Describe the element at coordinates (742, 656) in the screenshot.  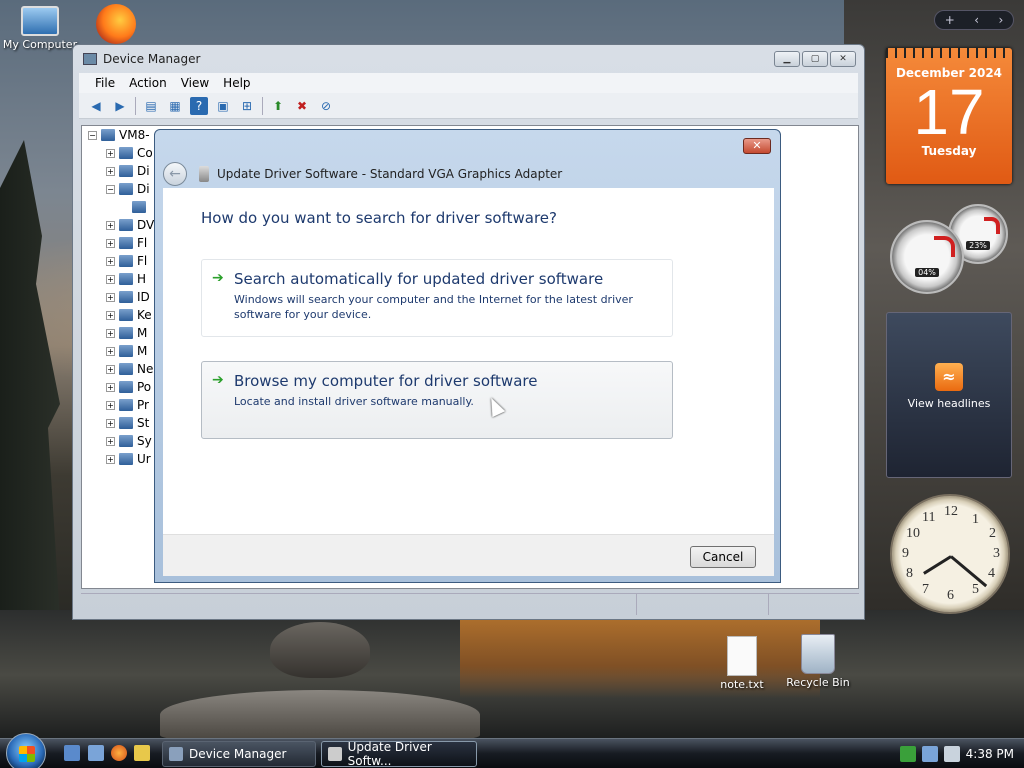
I see `text-file-icon` at that location.